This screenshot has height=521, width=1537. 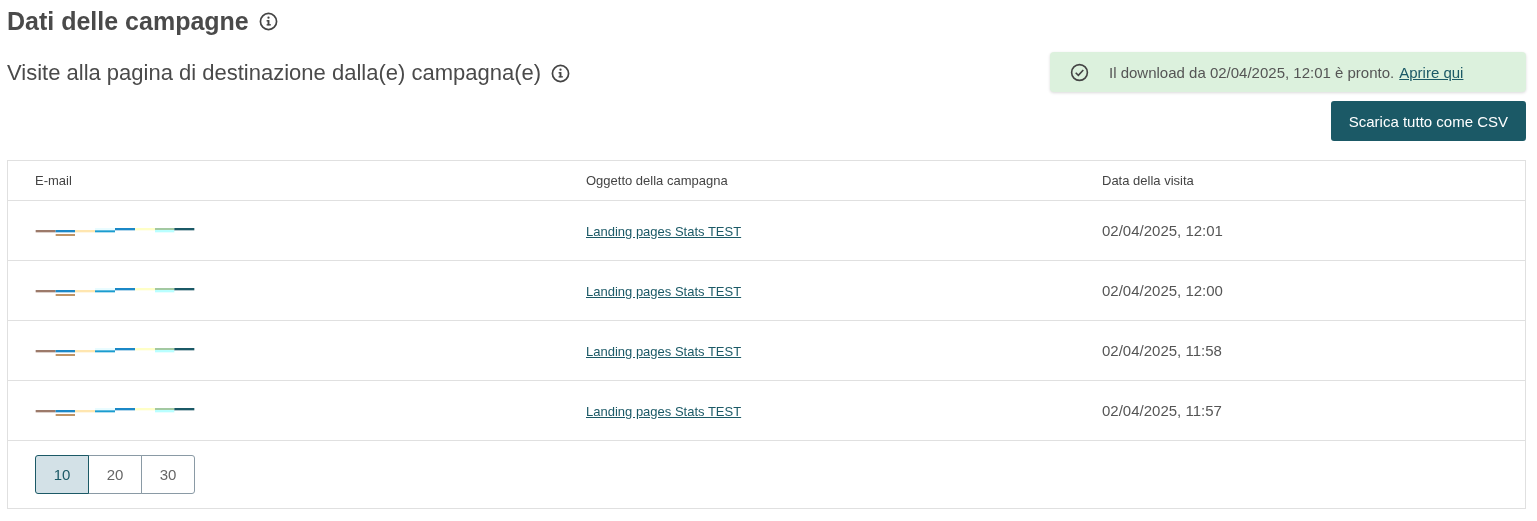 I want to click on check-circle-icon, so click(x=1079, y=72).